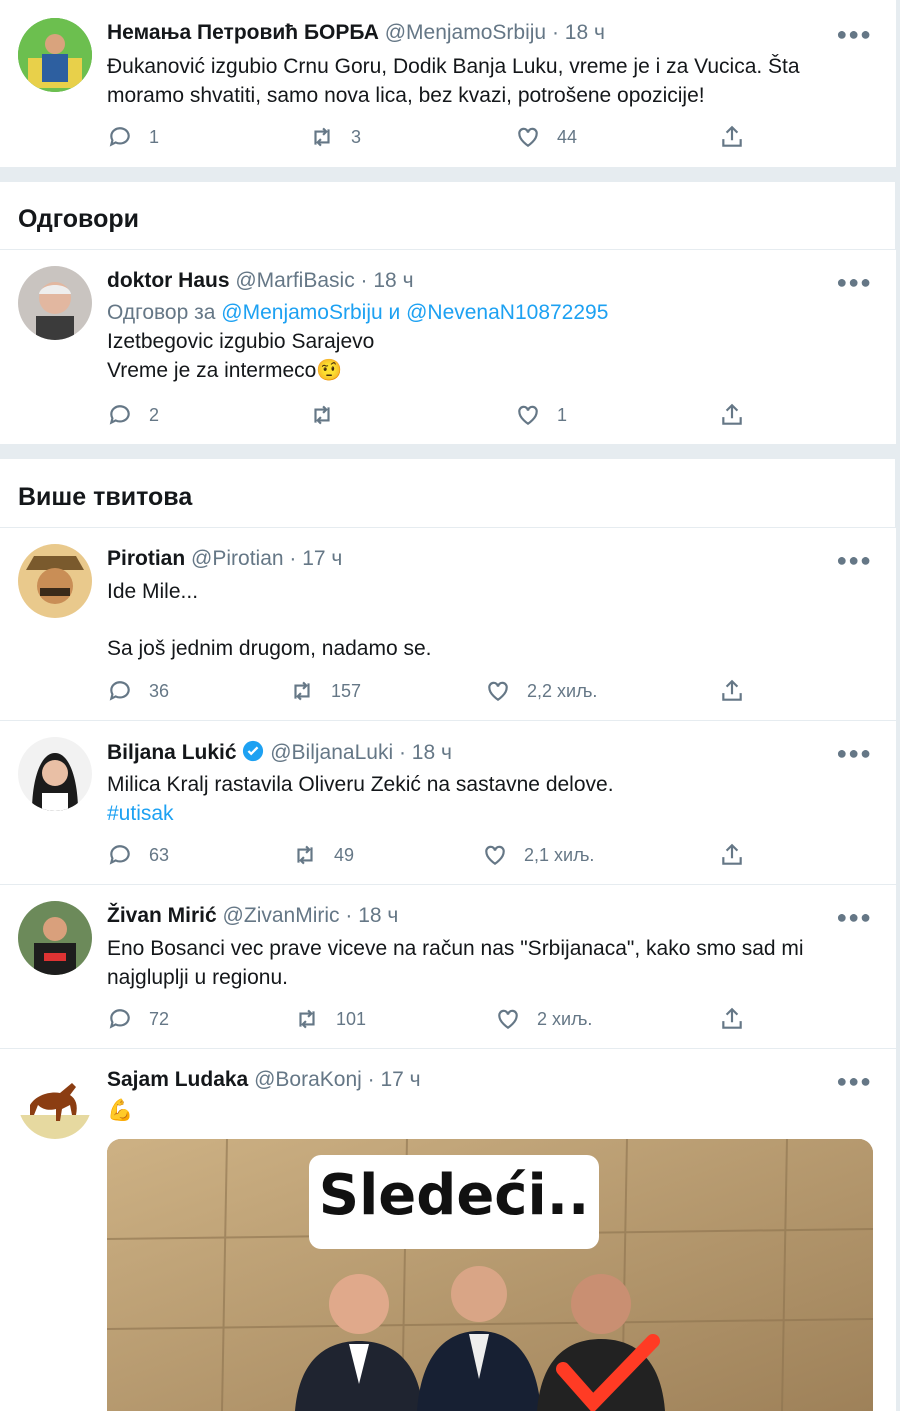 This screenshot has height=1411, width=900. Describe the element at coordinates (138, 855) in the screenshot. I see `reply-button: 63` at that location.